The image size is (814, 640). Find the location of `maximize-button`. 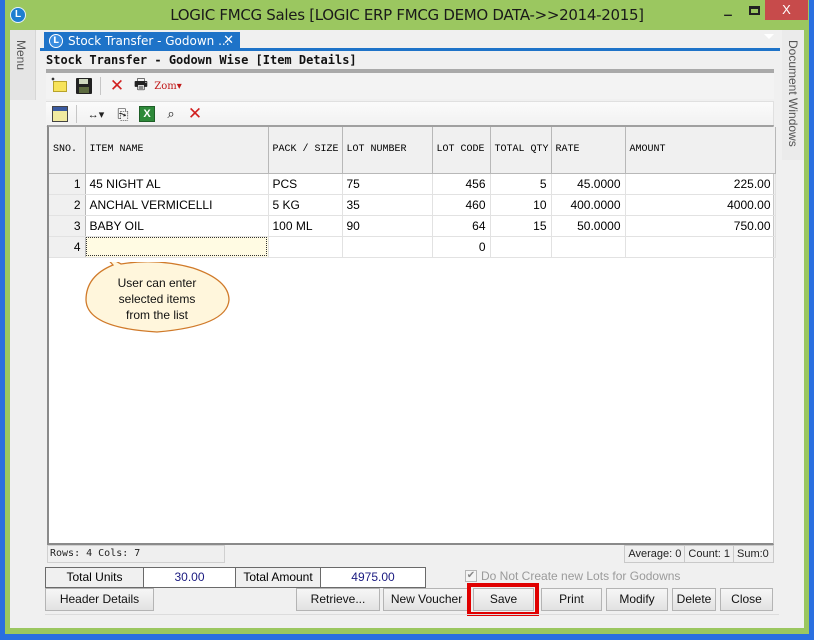

maximize-button is located at coordinates (754, 14).